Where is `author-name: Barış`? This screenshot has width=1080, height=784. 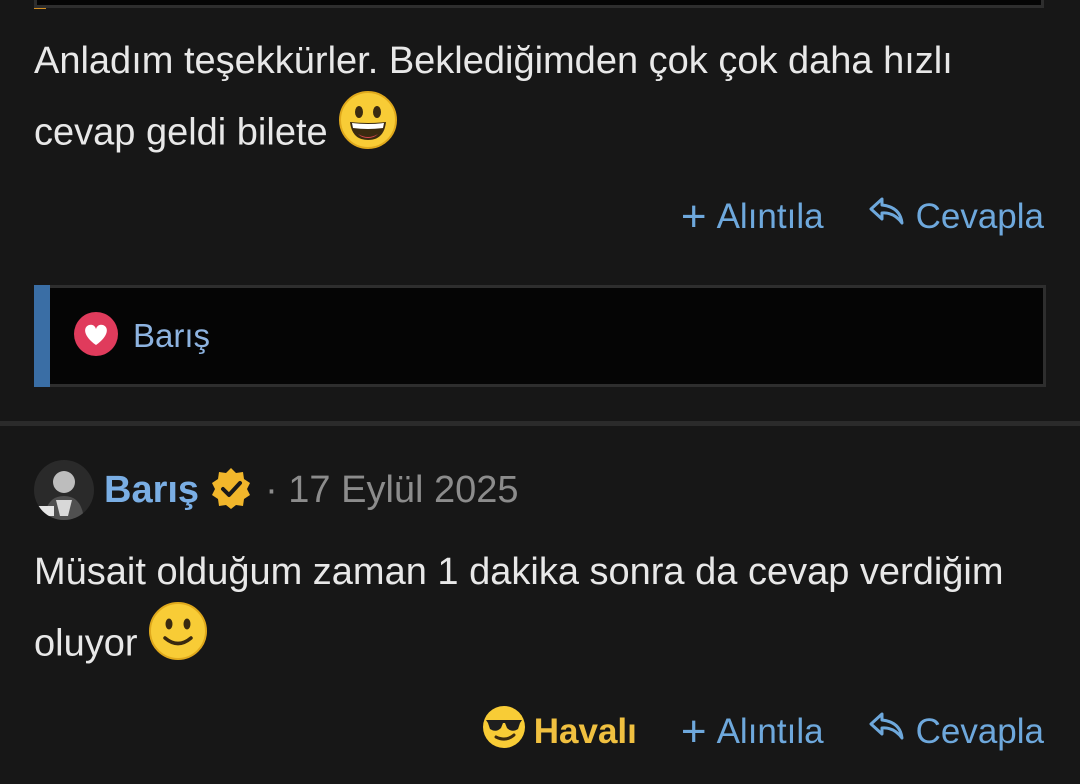 author-name: Barış is located at coordinates (151, 490).